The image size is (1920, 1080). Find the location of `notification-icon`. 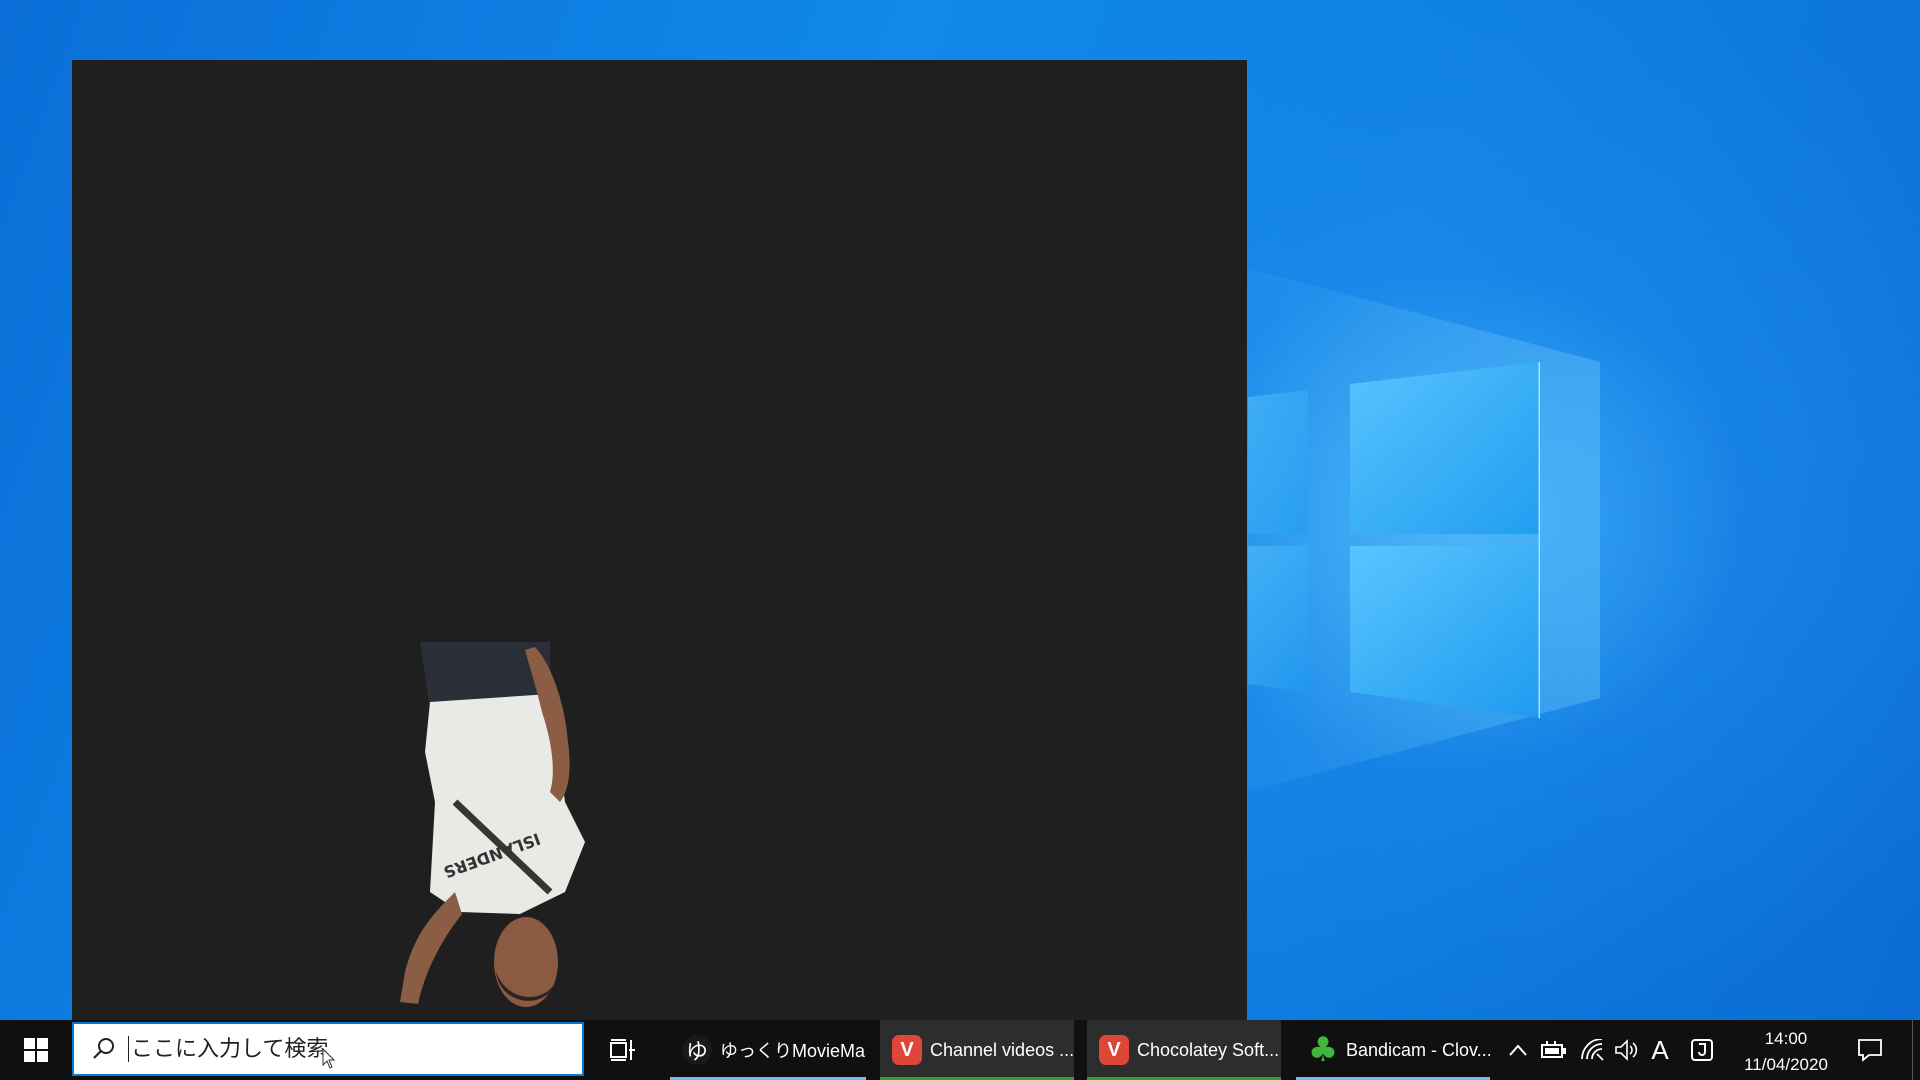

notification-icon is located at coordinates (1870, 1050).